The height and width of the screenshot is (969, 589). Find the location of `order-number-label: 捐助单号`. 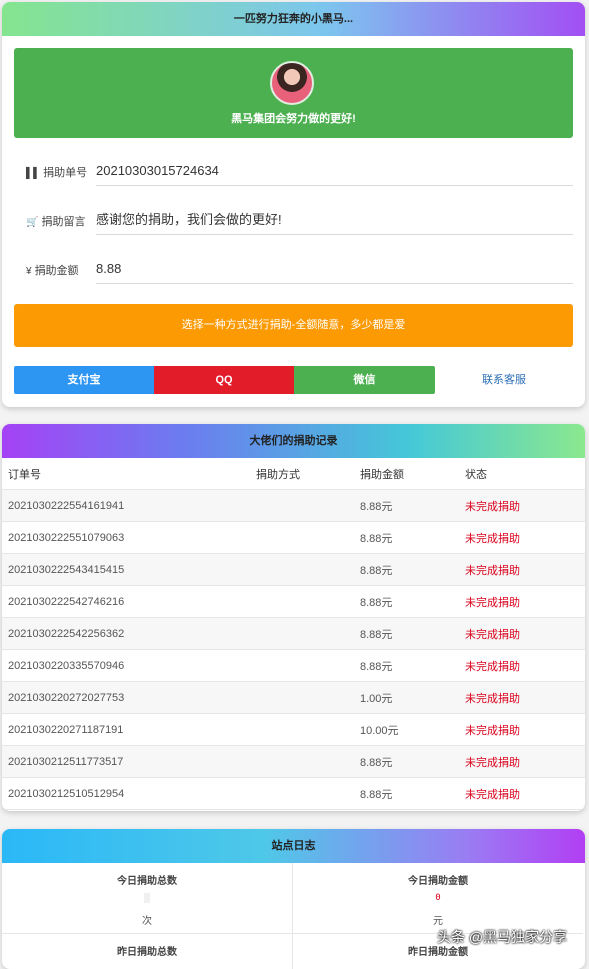

order-number-label: 捐助单号 is located at coordinates (65, 173).